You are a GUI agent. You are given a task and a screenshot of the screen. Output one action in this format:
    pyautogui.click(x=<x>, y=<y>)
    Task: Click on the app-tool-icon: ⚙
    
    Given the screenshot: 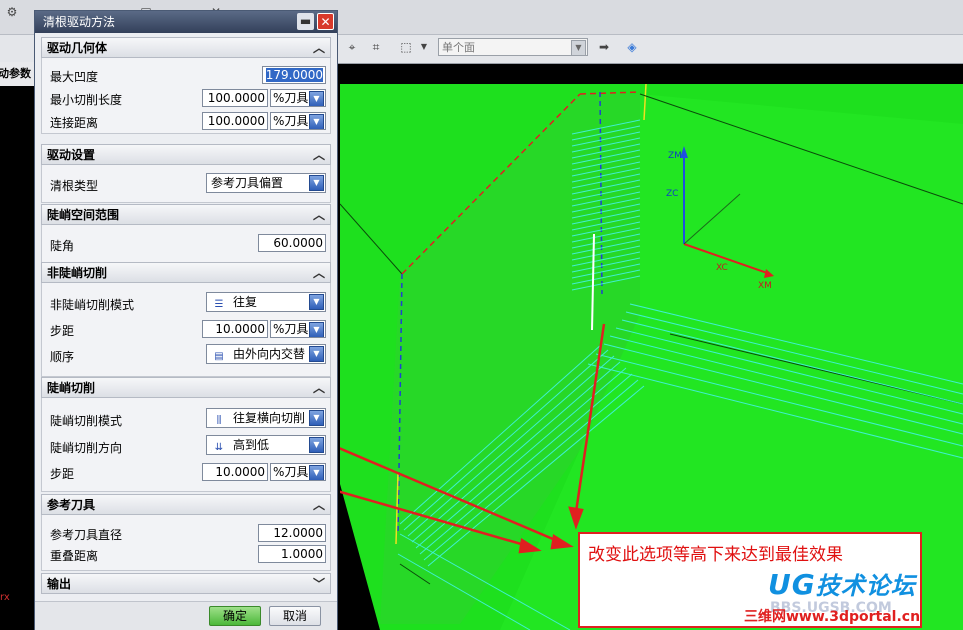 What is the action you would take?
    pyautogui.click(x=12, y=12)
    